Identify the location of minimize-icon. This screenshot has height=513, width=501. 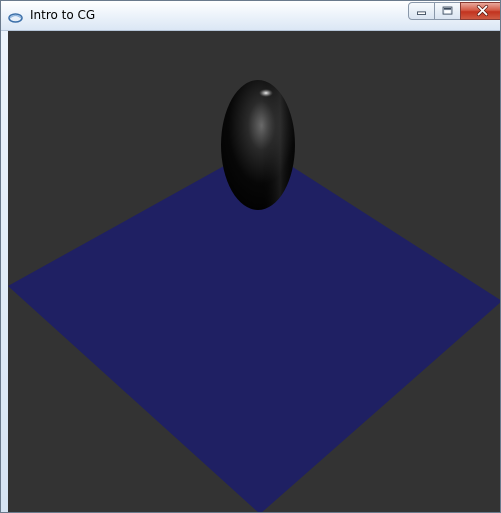
(421, 13).